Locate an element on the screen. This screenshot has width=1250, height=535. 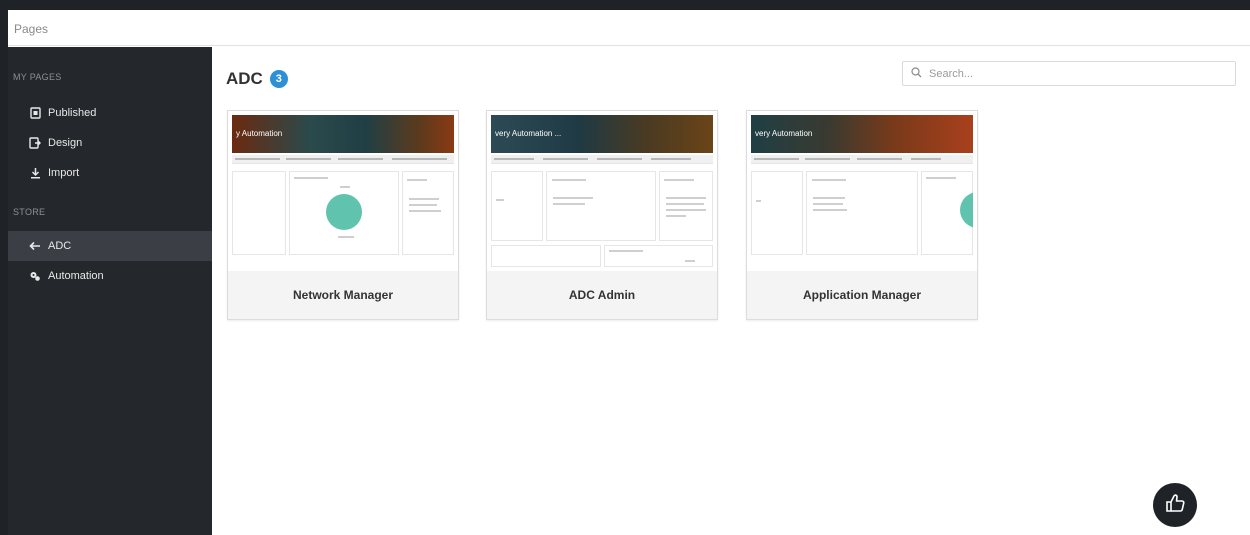
thumbnail-banner: y Automation is located at coordinates (343, 134).